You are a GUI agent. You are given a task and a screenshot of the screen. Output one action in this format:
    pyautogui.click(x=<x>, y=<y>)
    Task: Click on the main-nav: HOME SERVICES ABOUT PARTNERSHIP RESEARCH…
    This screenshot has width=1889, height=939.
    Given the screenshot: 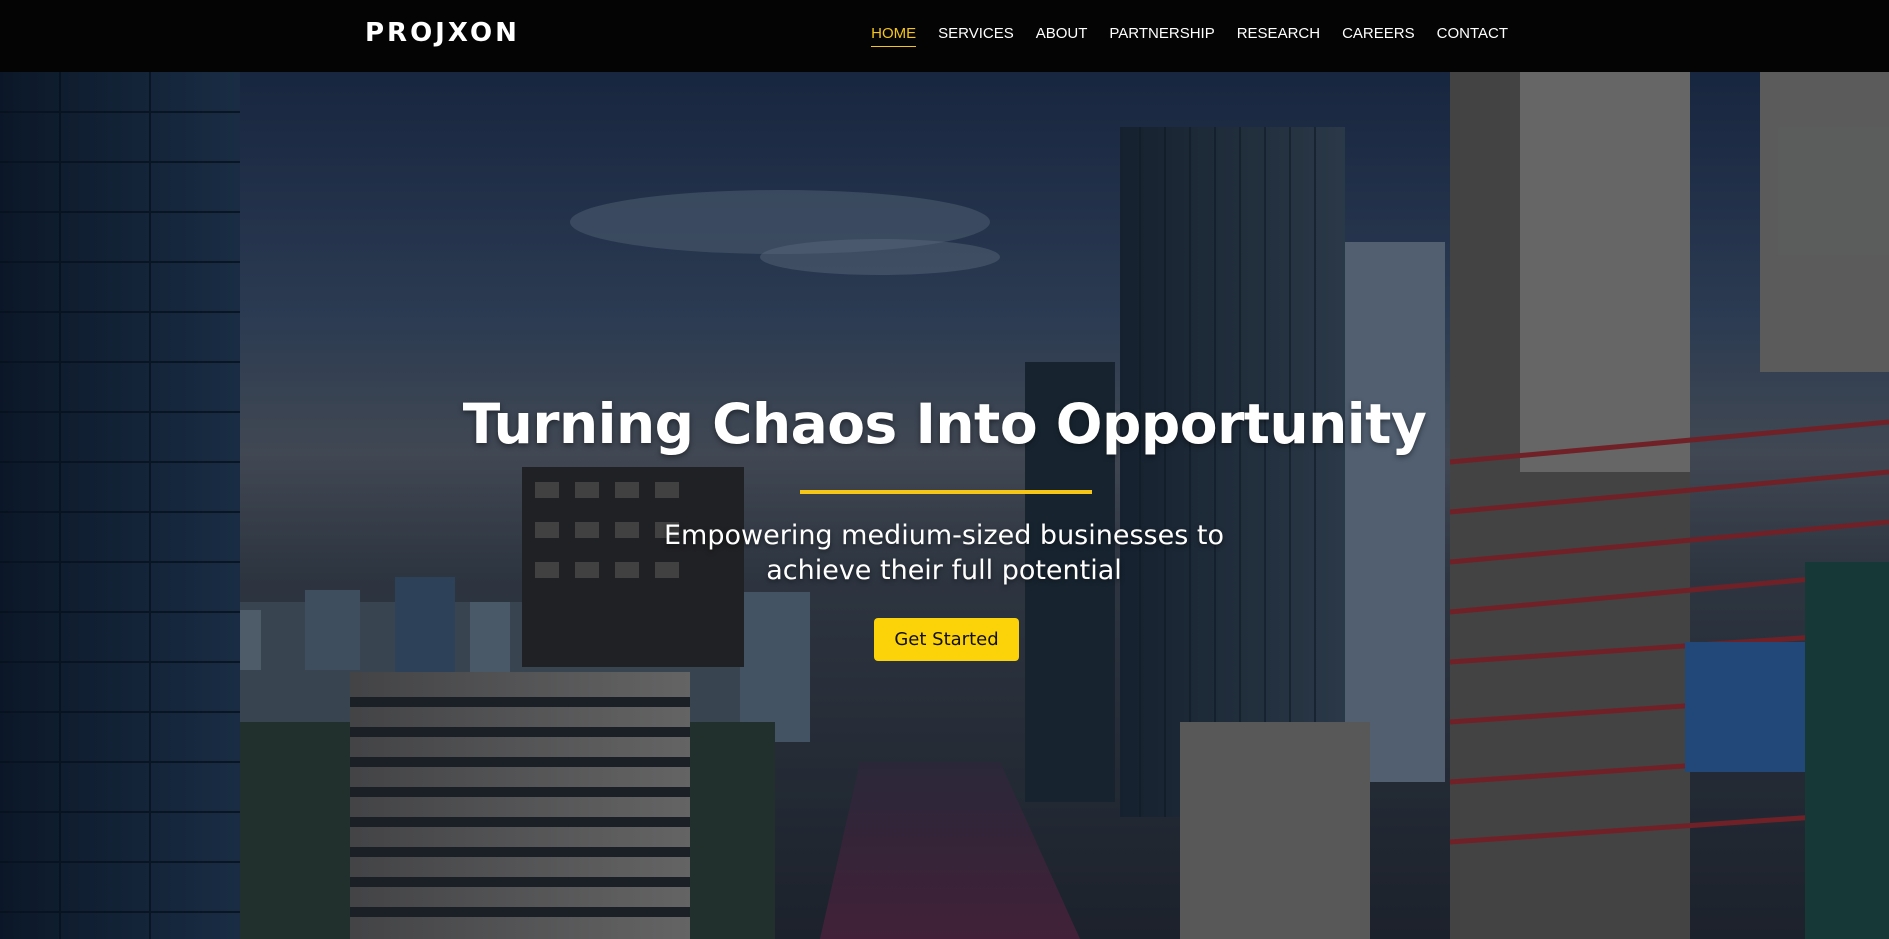 What is the action you would take?
    pyautogui.click(x=1189, y=36)
    